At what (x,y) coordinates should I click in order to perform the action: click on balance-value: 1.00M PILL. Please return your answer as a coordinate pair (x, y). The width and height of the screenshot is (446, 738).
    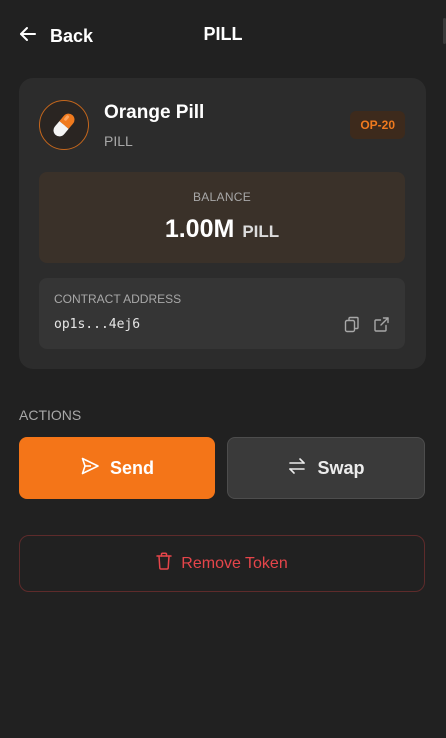
    Looking at the image, I should click on (222, 229).